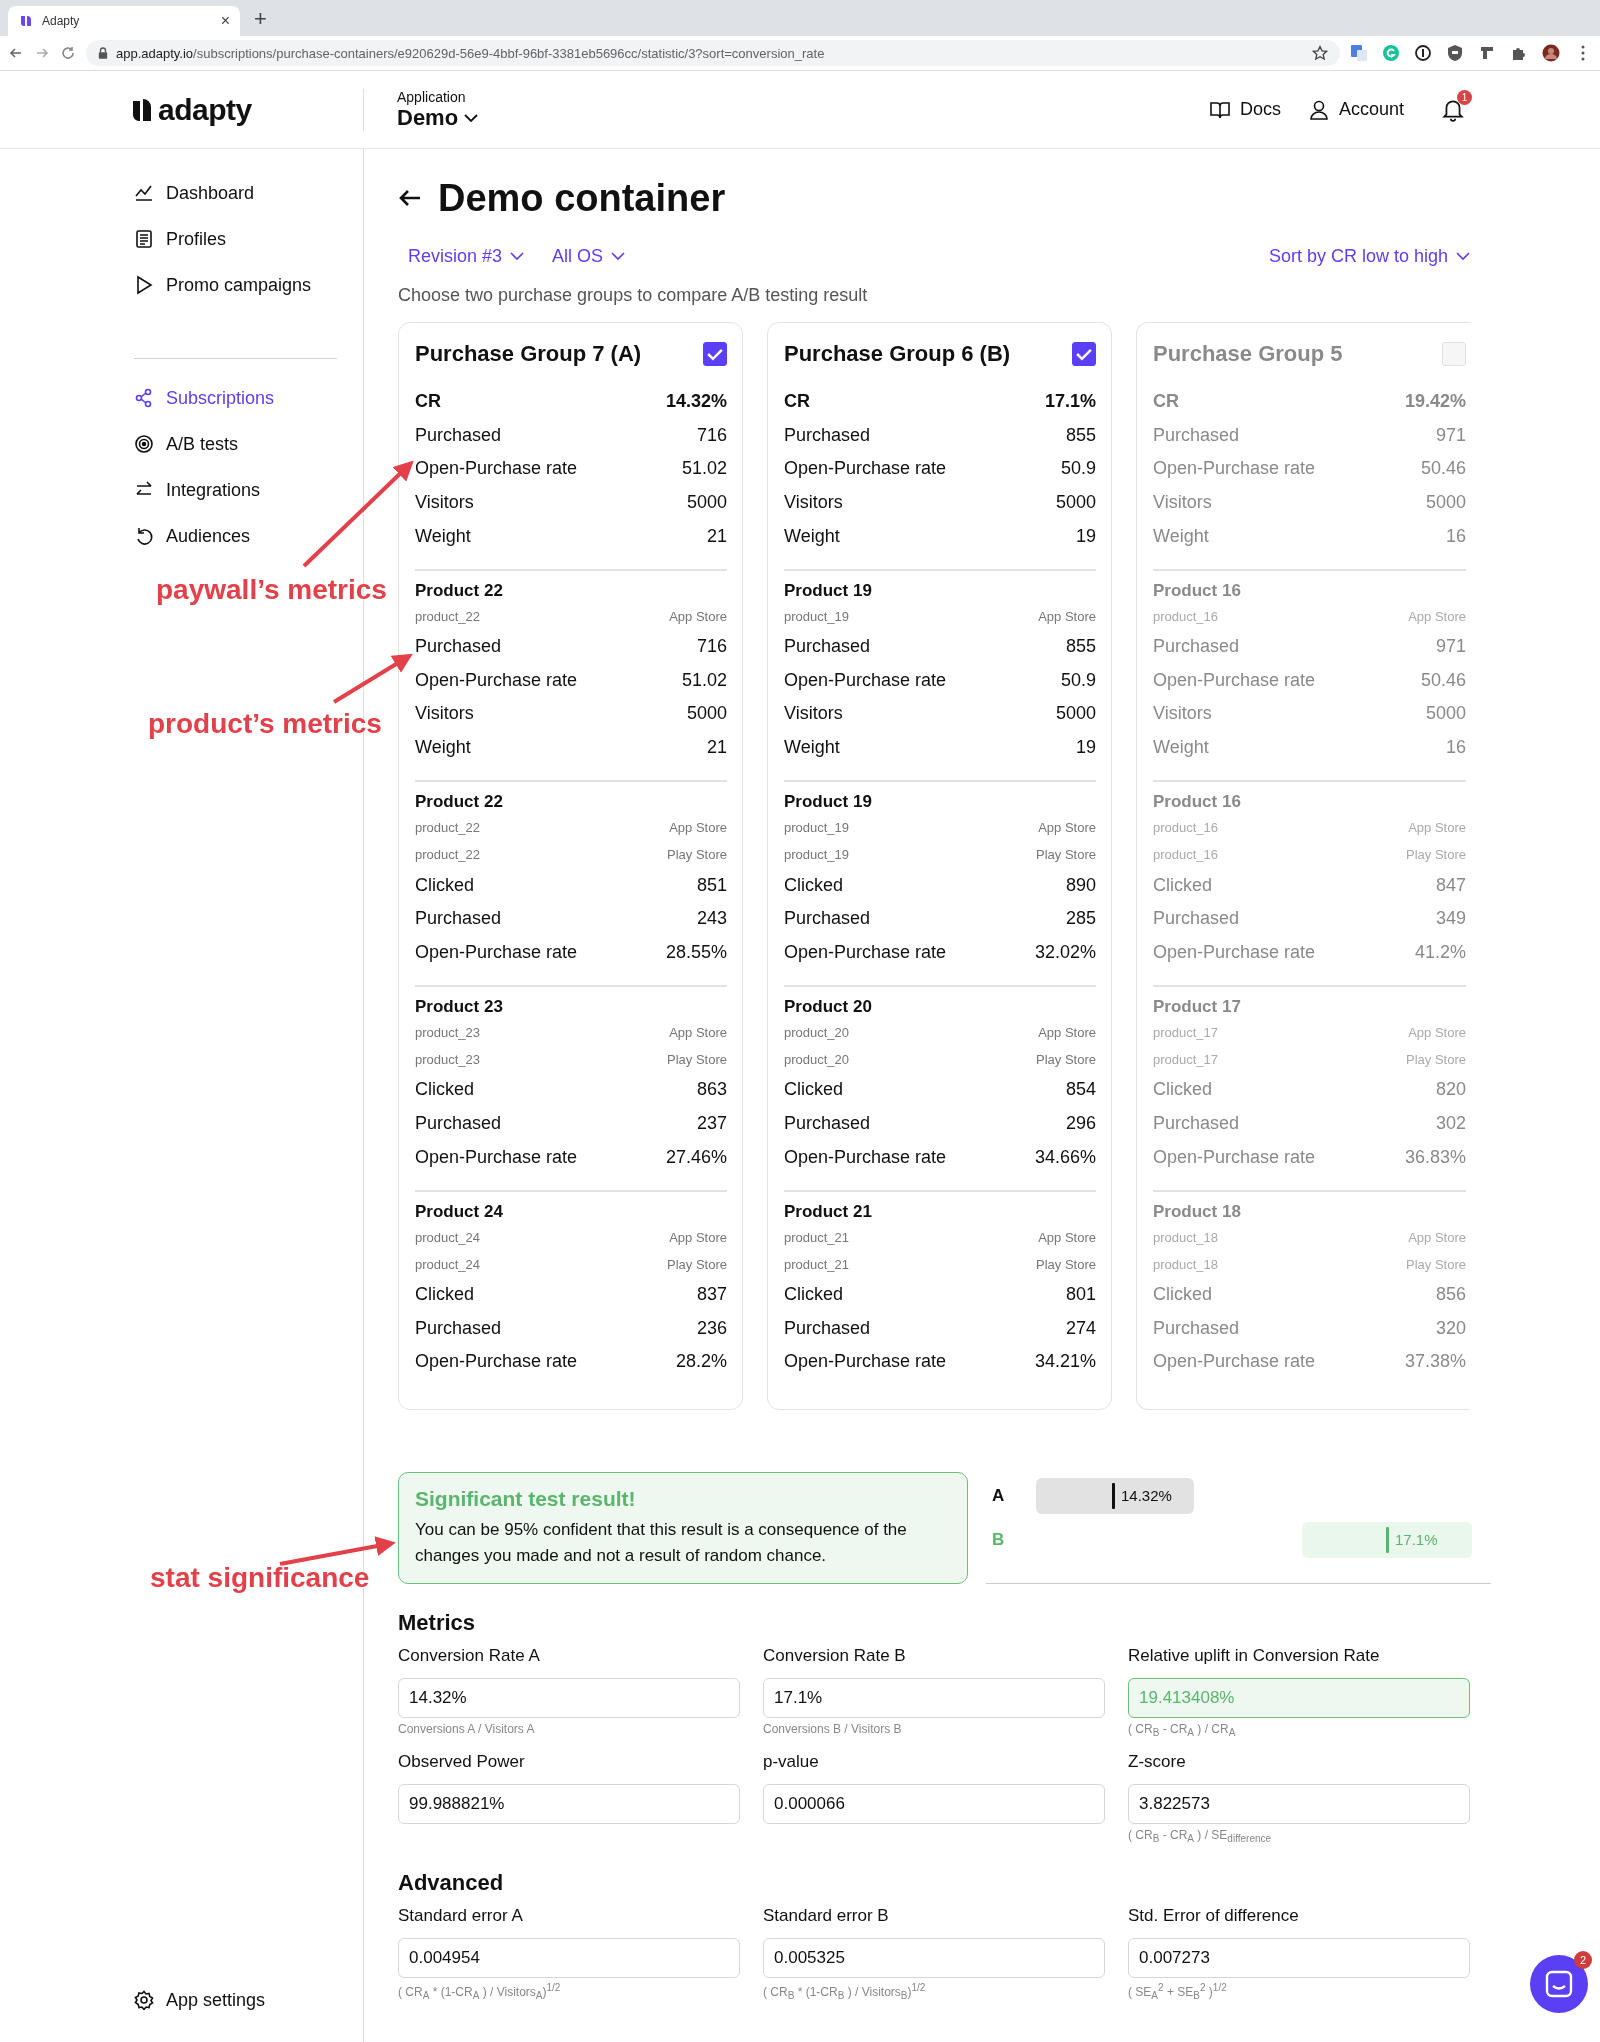 The image size is (1600, 2042). What do you see at coordinates (704, 680) in the screenshot?
I see `metric-value: 51.02` at bounding box center [704, 680].